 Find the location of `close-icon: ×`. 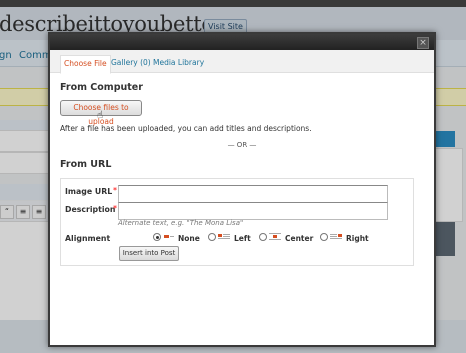

close-icon: × is located at coordinates (423, 43).